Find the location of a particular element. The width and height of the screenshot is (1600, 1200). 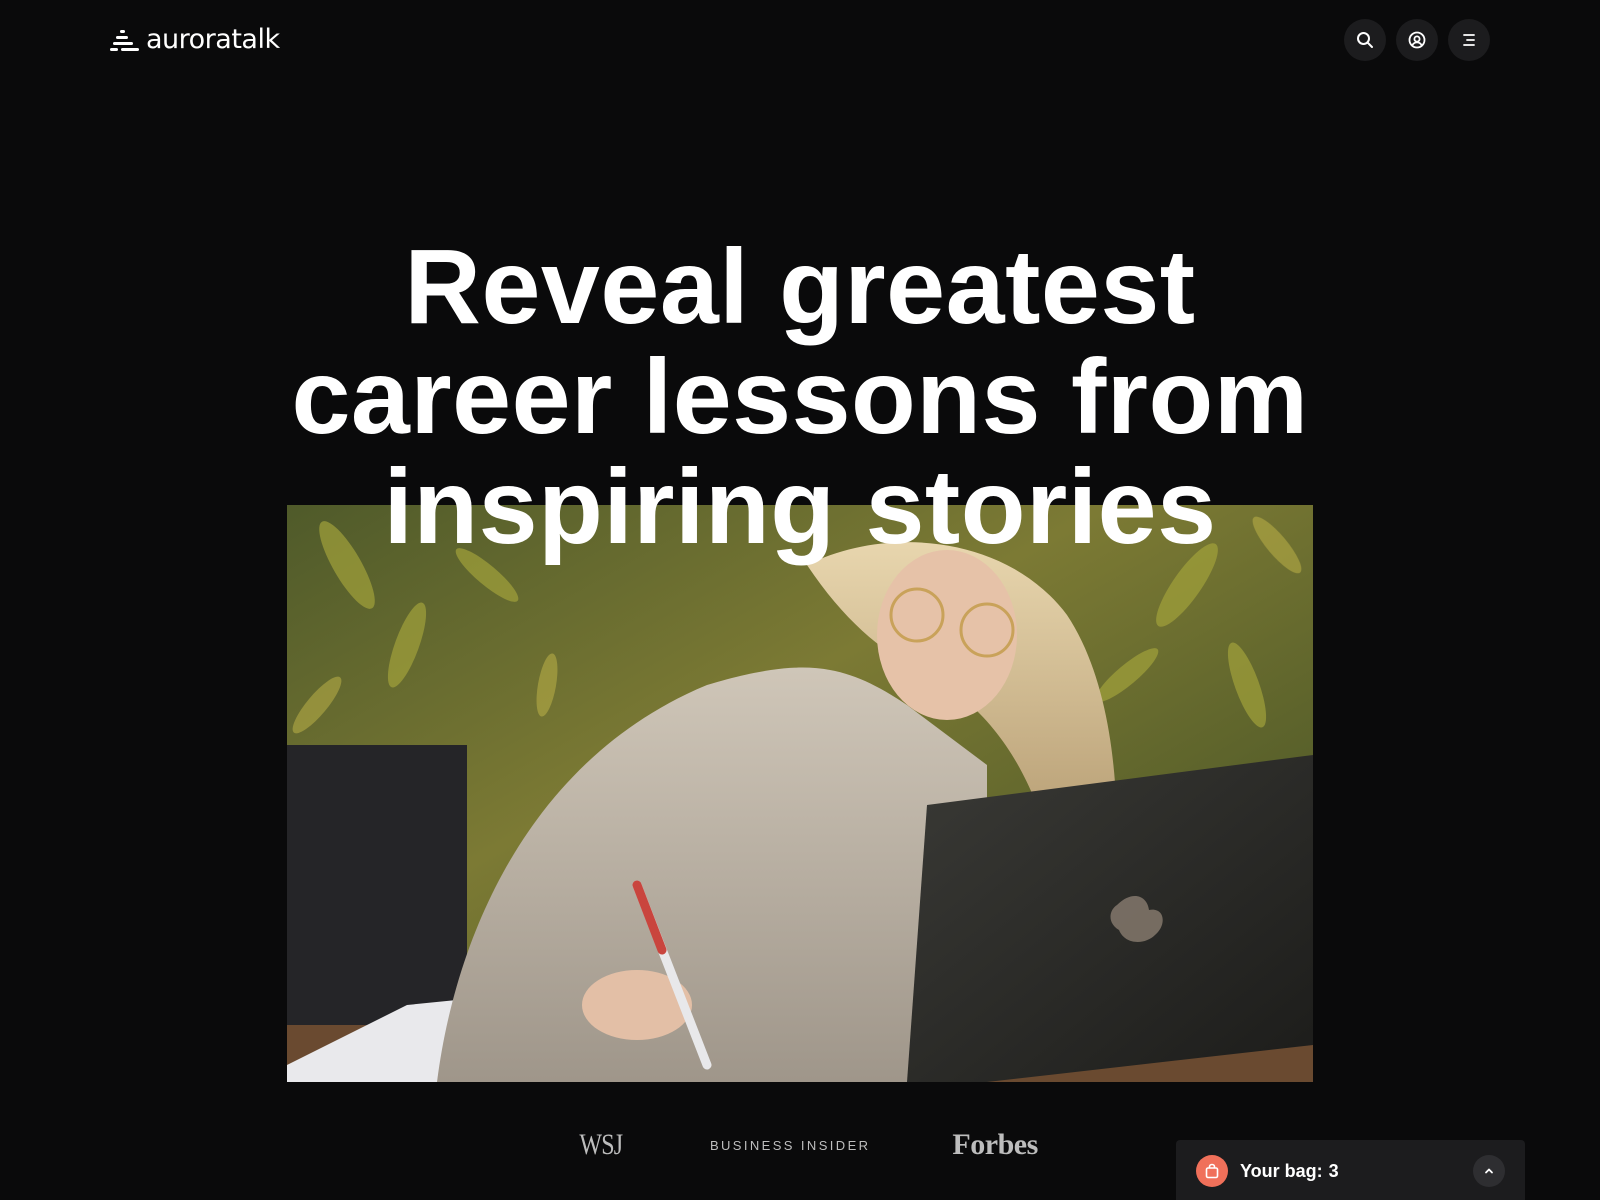

logo-icon is located at coordinates (124, 40).